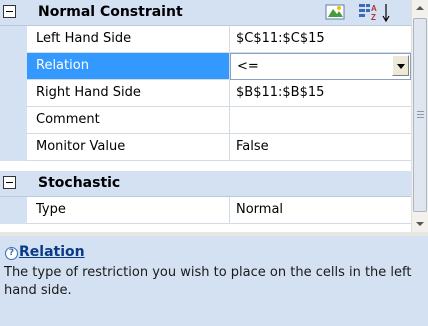 The height and width of the screenshot is (326, 428). Describe the element at coordinates (260, 209) in the screenshot. I see `property-value: Normal` at that location.